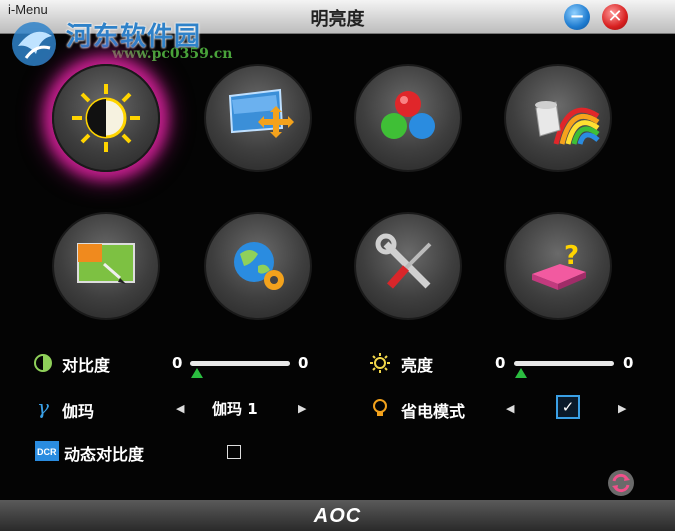  What do you see at coordinates (567, 123) in the screenshot?
I see `picture-boost-icon` at bounding box center [567, 123].